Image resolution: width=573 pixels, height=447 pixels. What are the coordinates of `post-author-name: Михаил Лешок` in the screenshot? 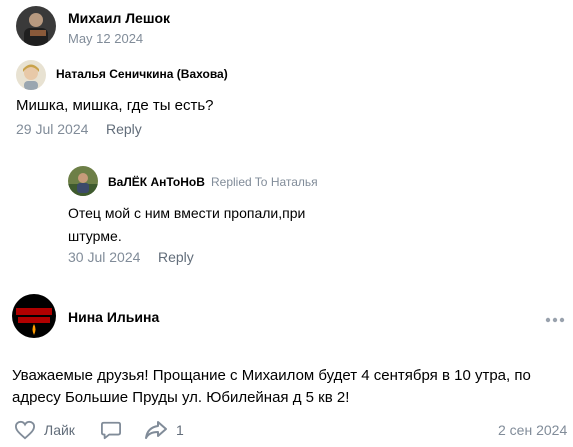 It's located at (119, 18).